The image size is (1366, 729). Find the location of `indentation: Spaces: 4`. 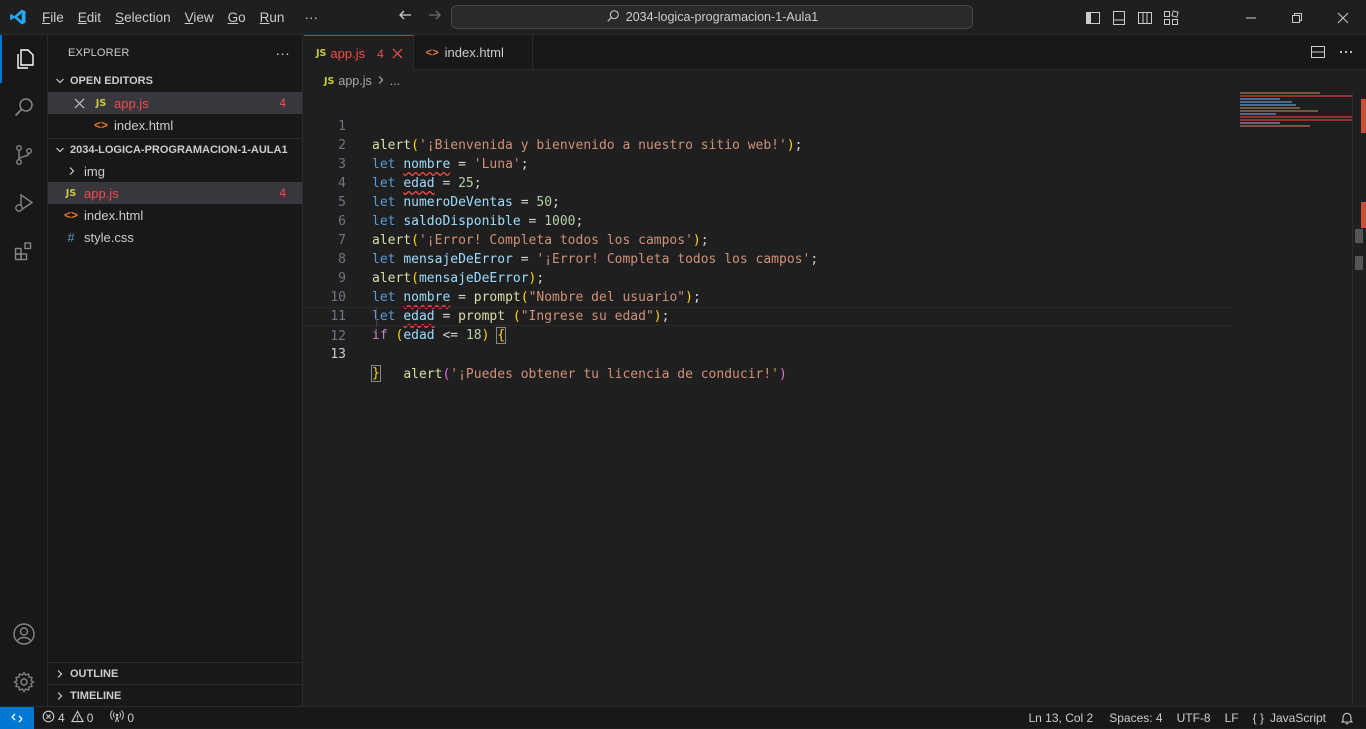

indentation: Spaces: 4 is located at coordinates (1135, 718).